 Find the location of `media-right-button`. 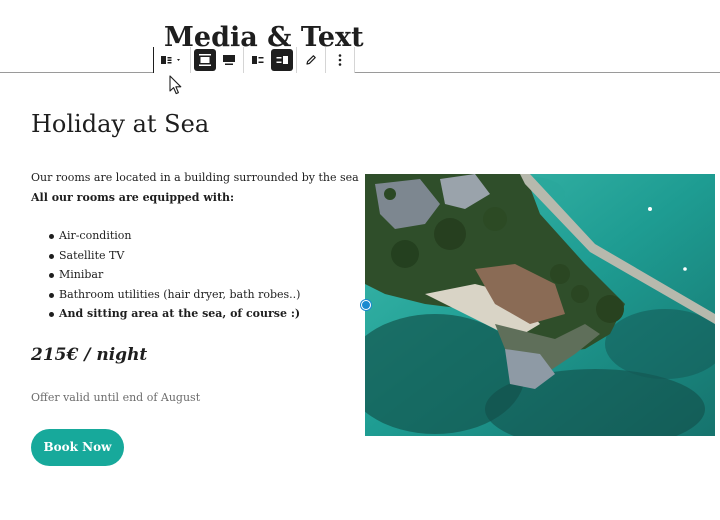

media-right-button is located at coordinates (282, 60).